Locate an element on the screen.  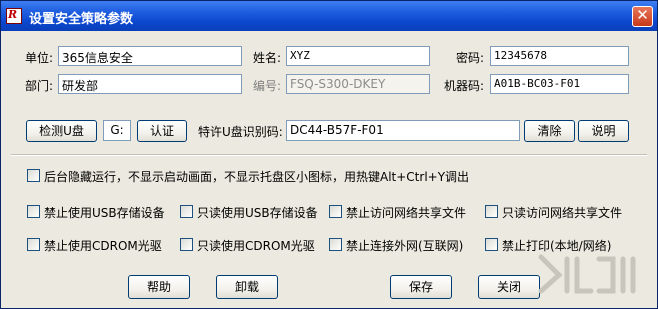
window-title: 设置安全策略参数 is located at coordinates (81, 19).